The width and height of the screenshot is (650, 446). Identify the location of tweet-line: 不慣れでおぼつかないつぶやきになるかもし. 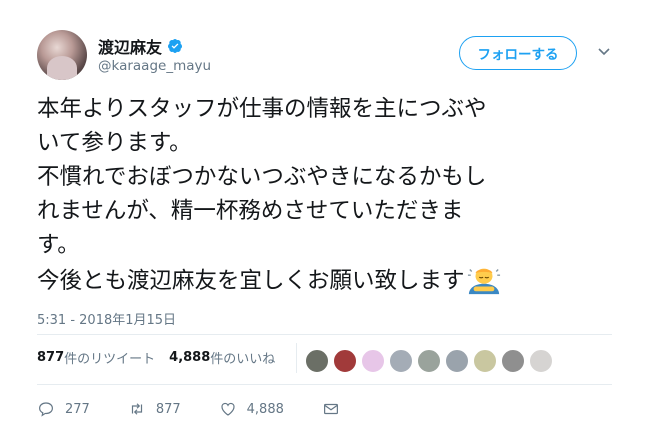
(262, 177).